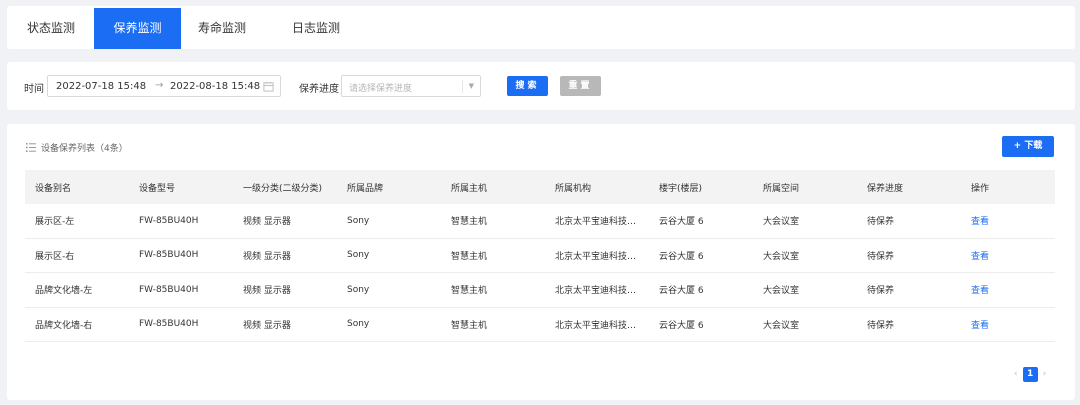  Describe the element at coordinates (159, 85) in the screenshot. I see `date-range-arrow: →` at that location.